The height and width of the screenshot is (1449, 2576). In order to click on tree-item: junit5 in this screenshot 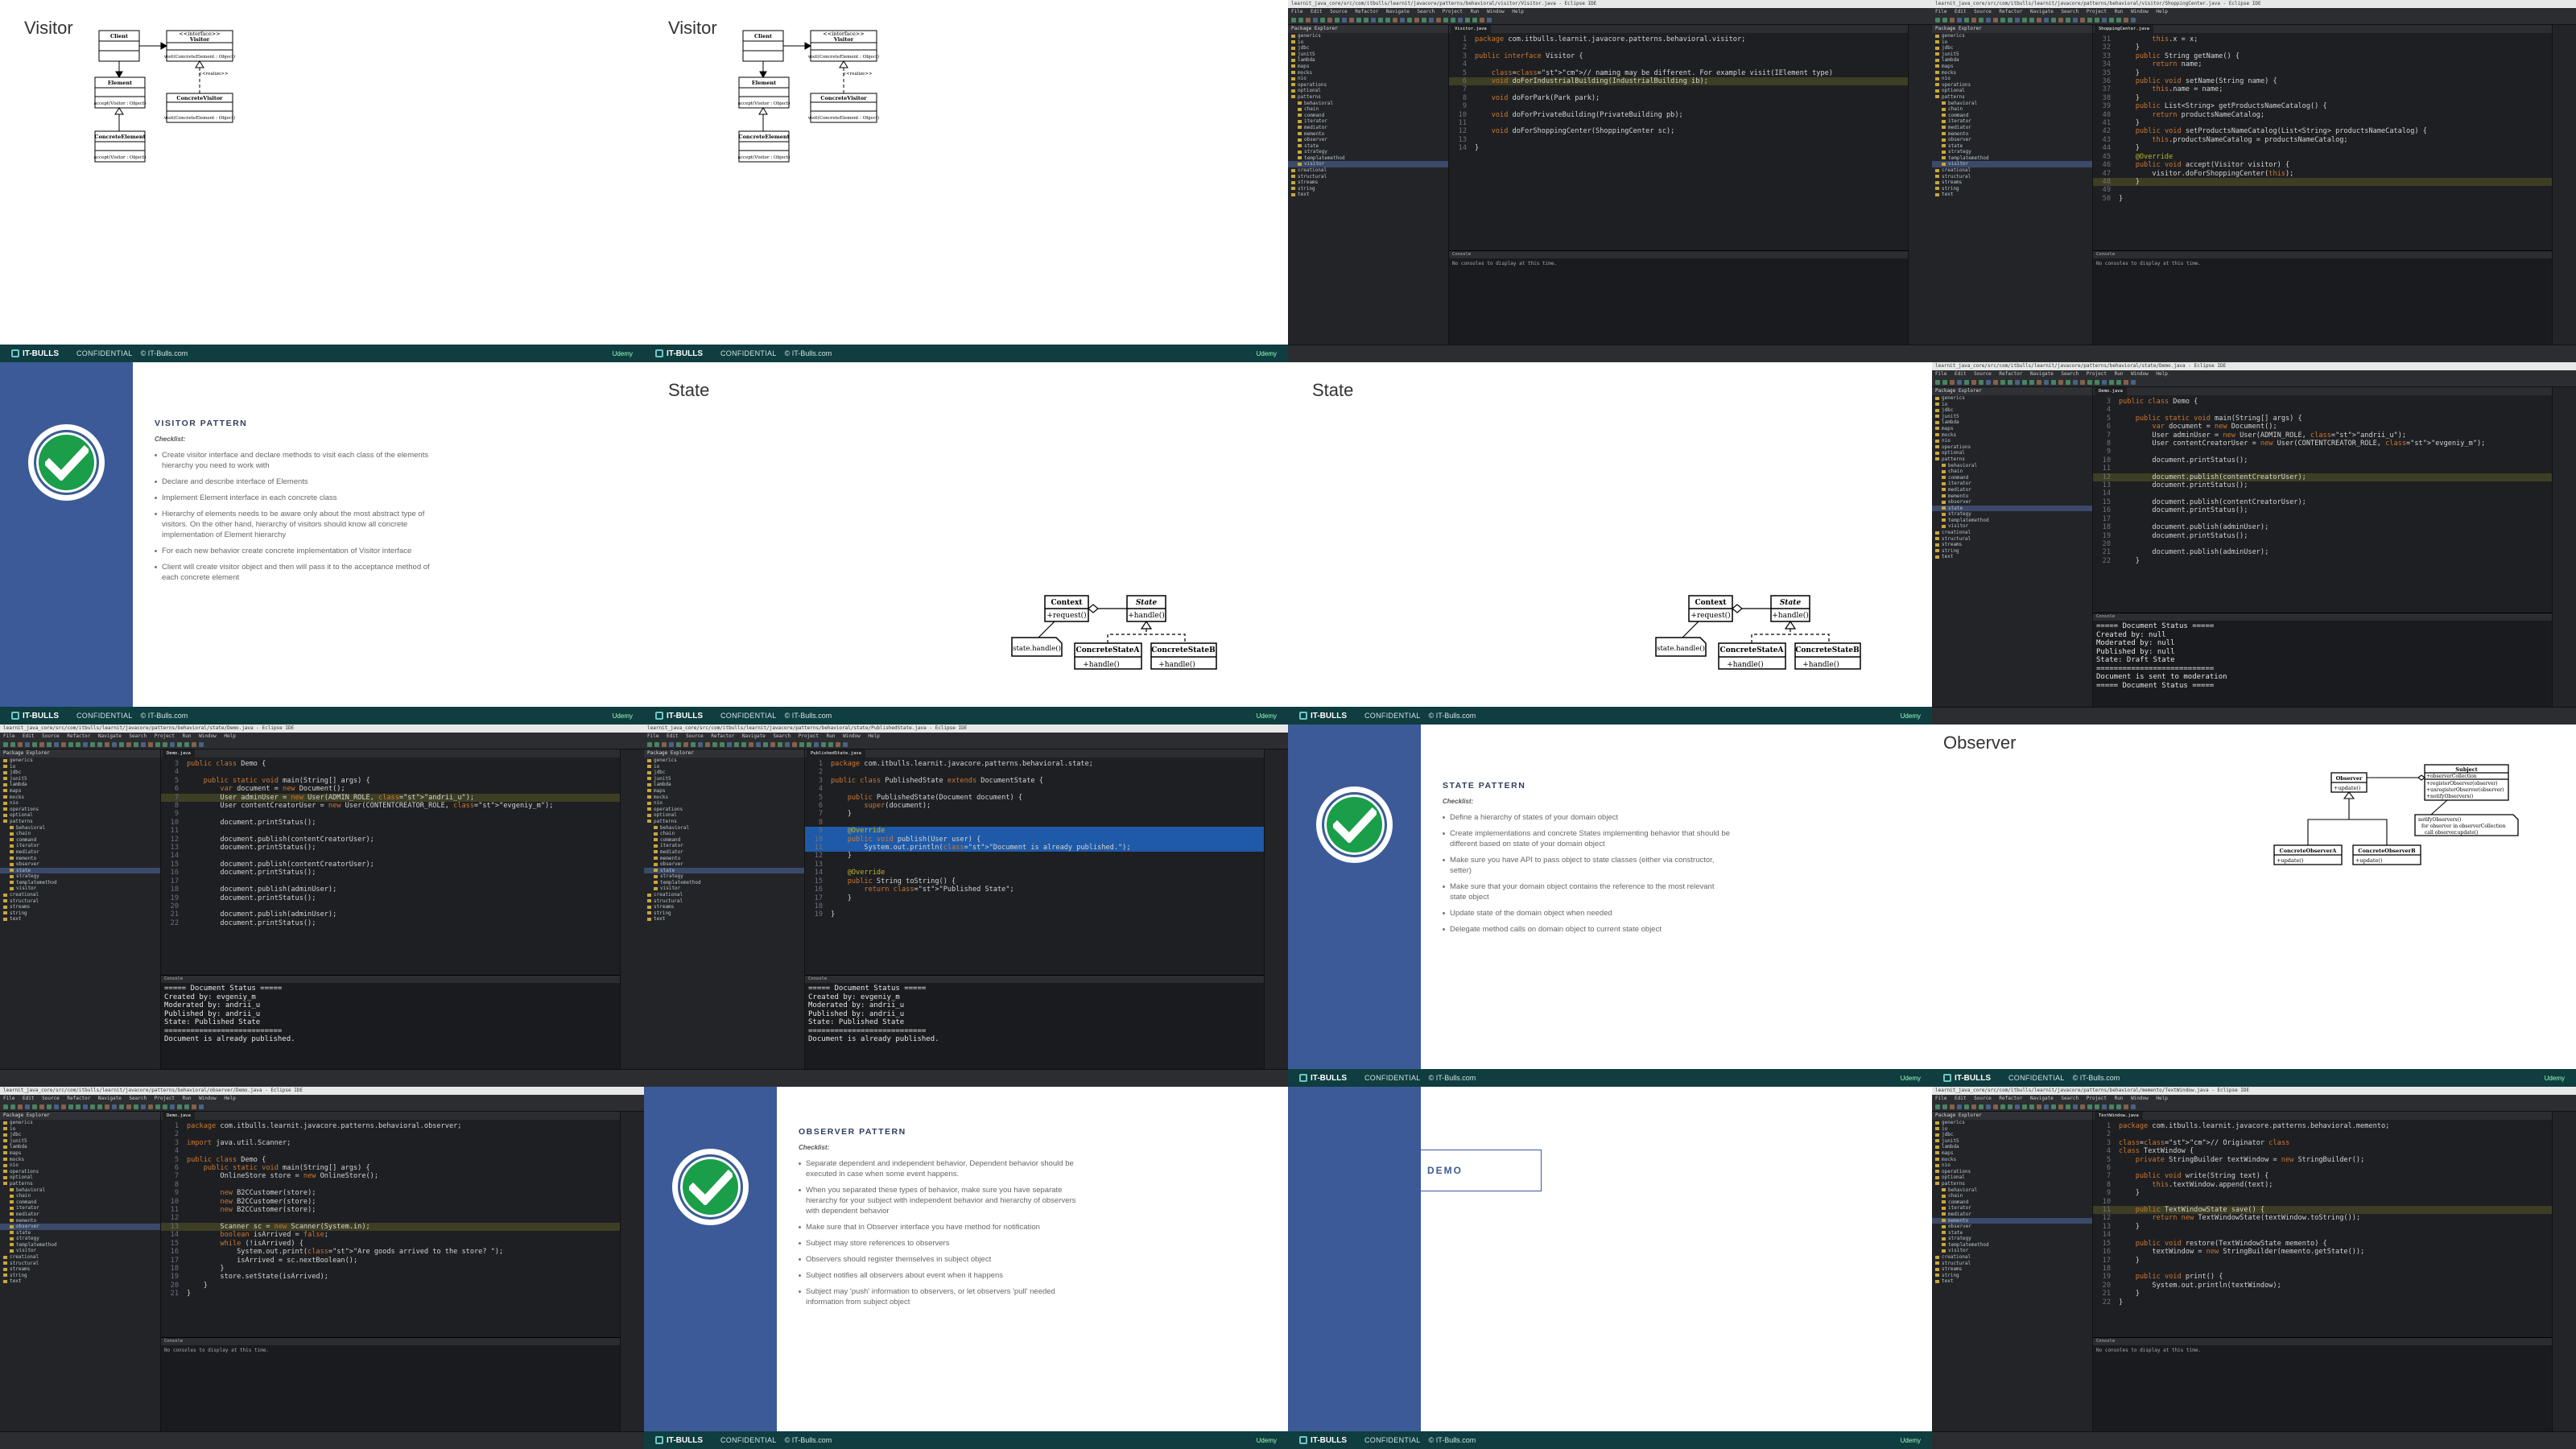, I will do `click(1368, 55)`.